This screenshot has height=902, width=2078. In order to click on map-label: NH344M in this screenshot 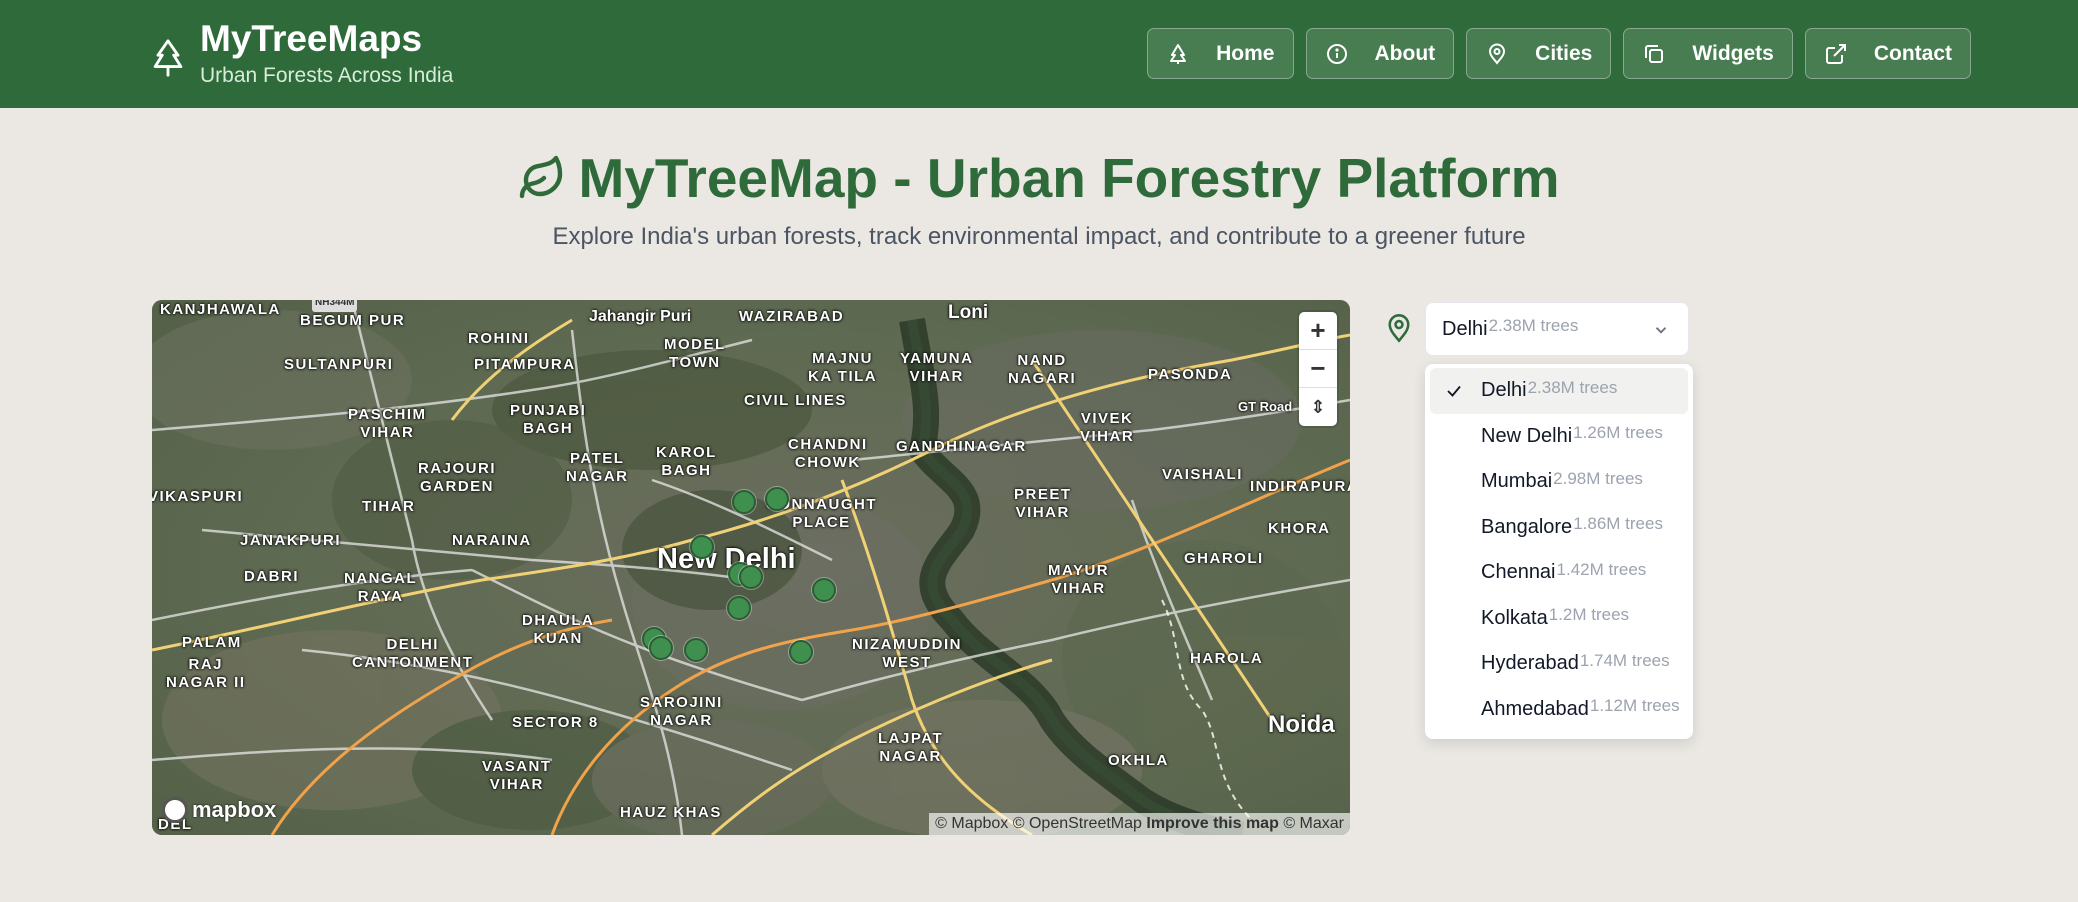, I will do `click(335, 306)`.